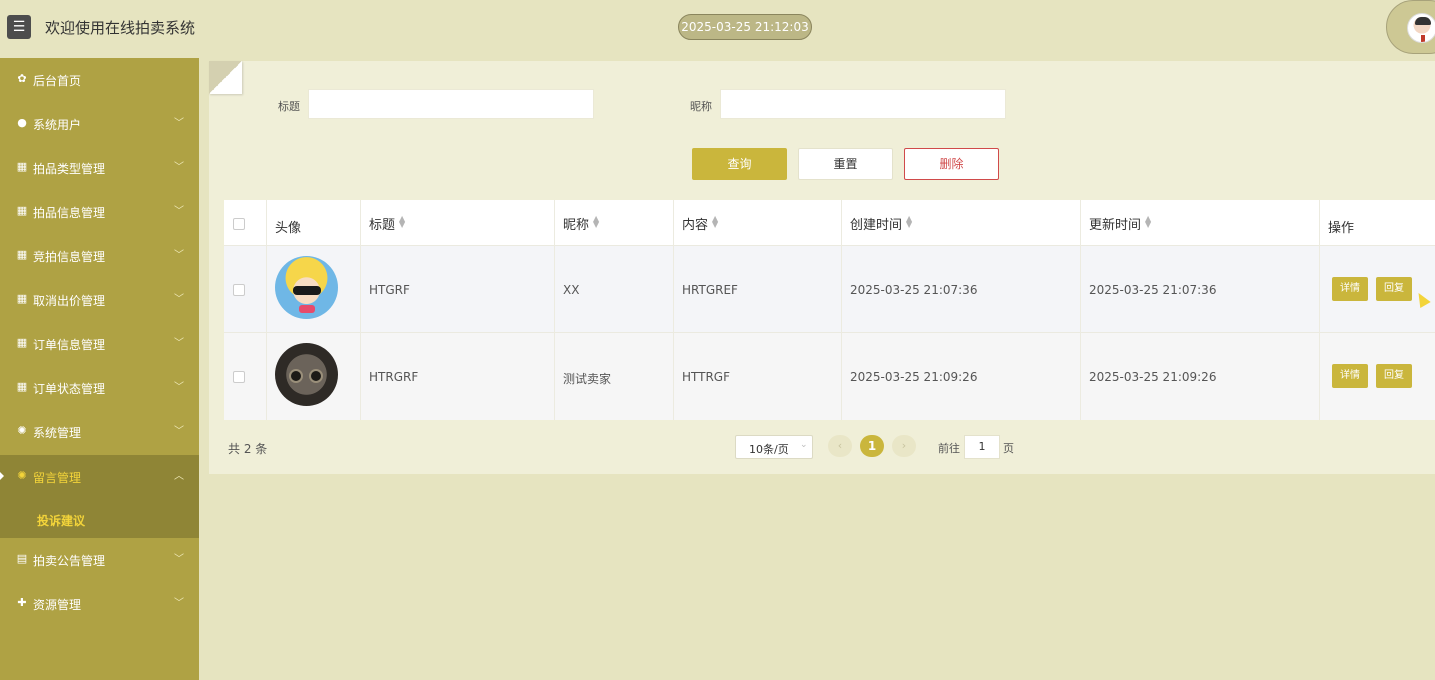 The width and height of the screenshot is (1435, 680). Describe the element at coordinates (758, 223) in the screenshot. I see `column-header-content: 内容 ▲ ▼` at that location.